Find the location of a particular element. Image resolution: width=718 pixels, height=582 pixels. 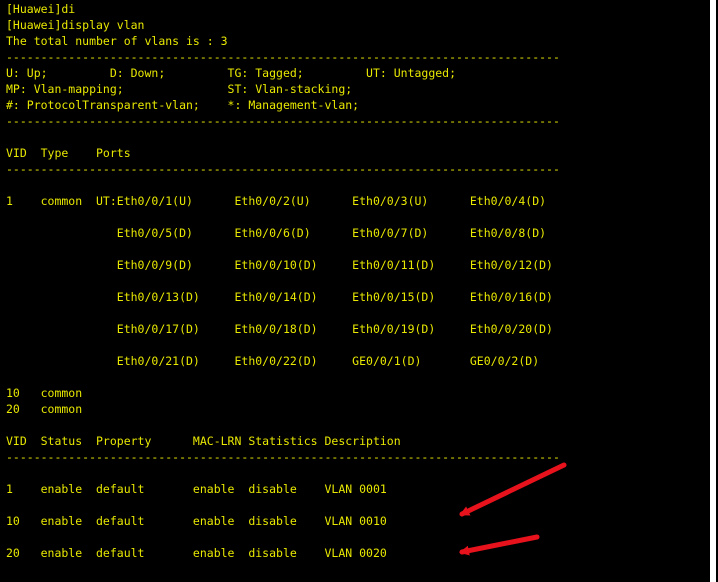

annotation-arrows is located at coordinates (513, 509).